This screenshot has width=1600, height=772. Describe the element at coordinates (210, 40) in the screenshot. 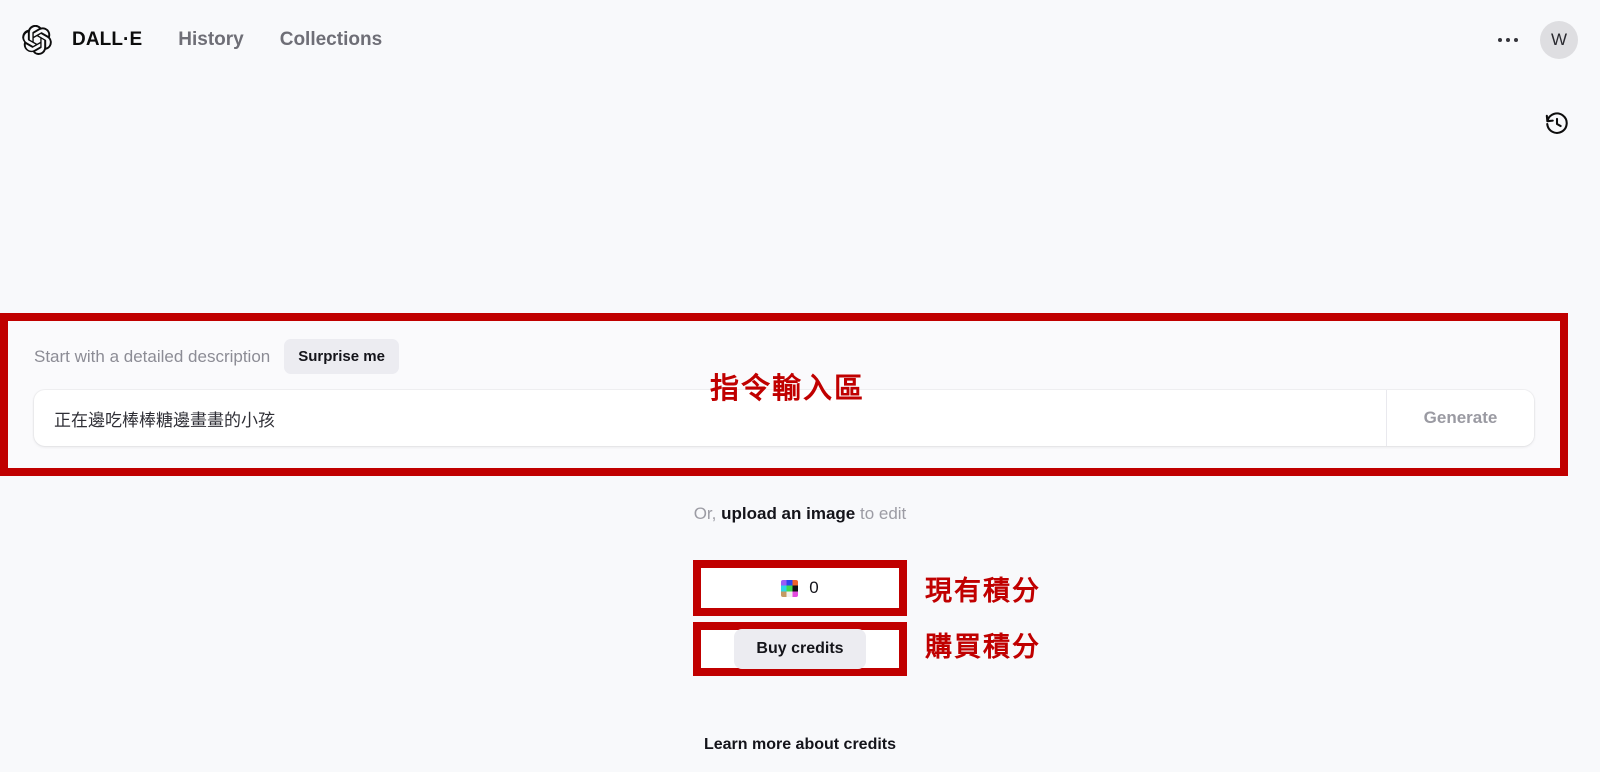

I see `nav-history: History` at that location.